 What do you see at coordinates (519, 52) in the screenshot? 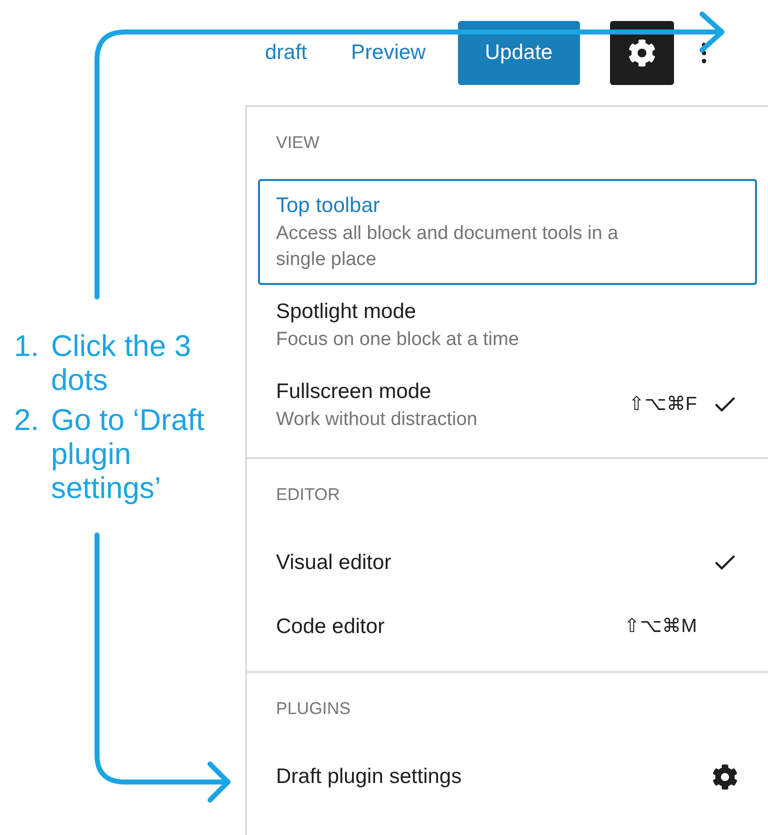
I see `update-button: Update` at bounding box center [519, 52].